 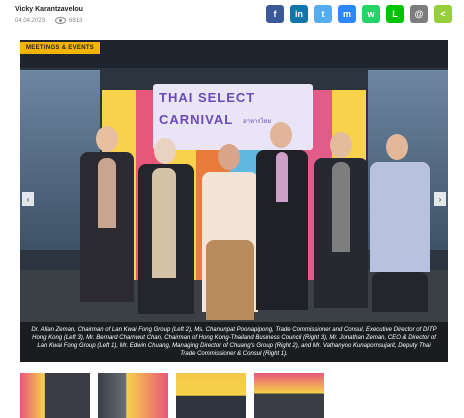 What do you see at coordinates (61, 20) in the screenshot?
I see `eye-icon` at bounding box center [61, 20].